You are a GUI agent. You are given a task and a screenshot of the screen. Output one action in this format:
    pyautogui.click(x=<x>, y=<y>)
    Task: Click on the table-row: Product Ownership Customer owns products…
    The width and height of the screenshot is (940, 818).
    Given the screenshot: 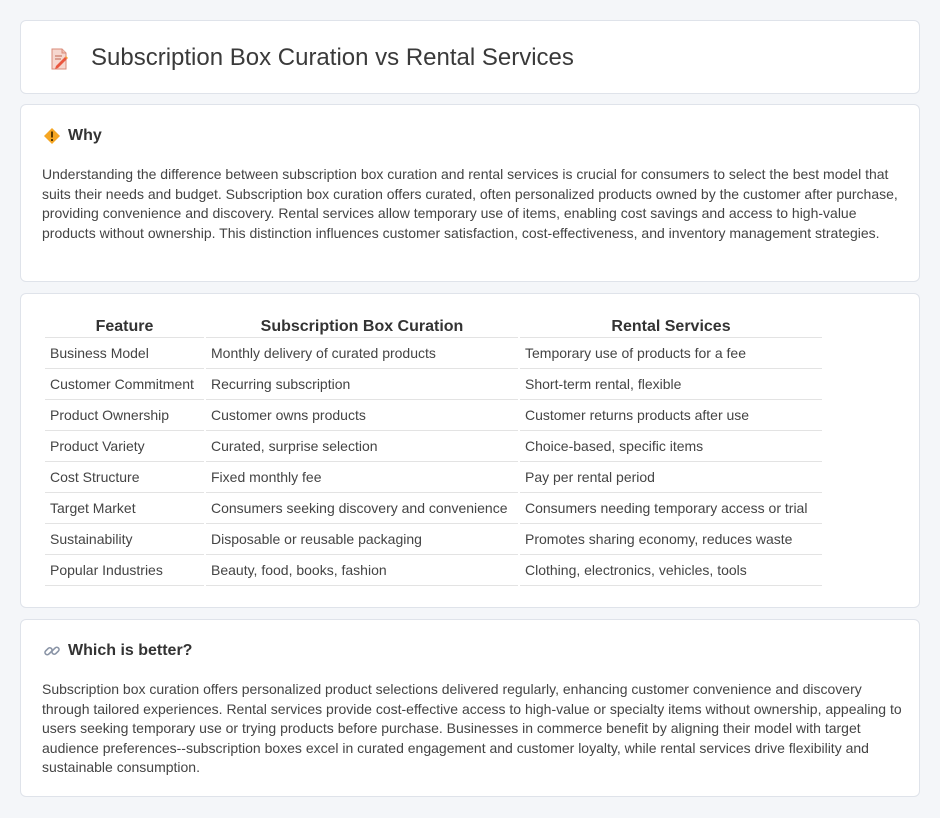 What is the action you would take?
    pyautogui.click(x=433, y=415)
    